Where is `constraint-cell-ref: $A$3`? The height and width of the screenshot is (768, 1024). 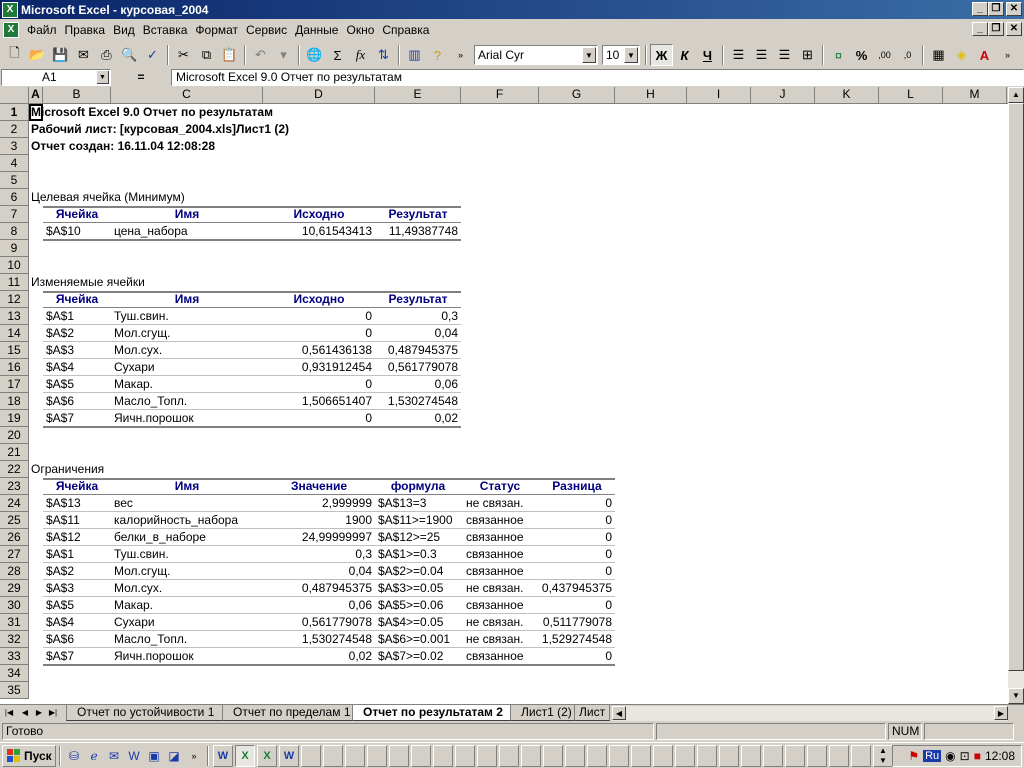
constraint-cell-ref: $A$3 is located at coordinates (78, 588).